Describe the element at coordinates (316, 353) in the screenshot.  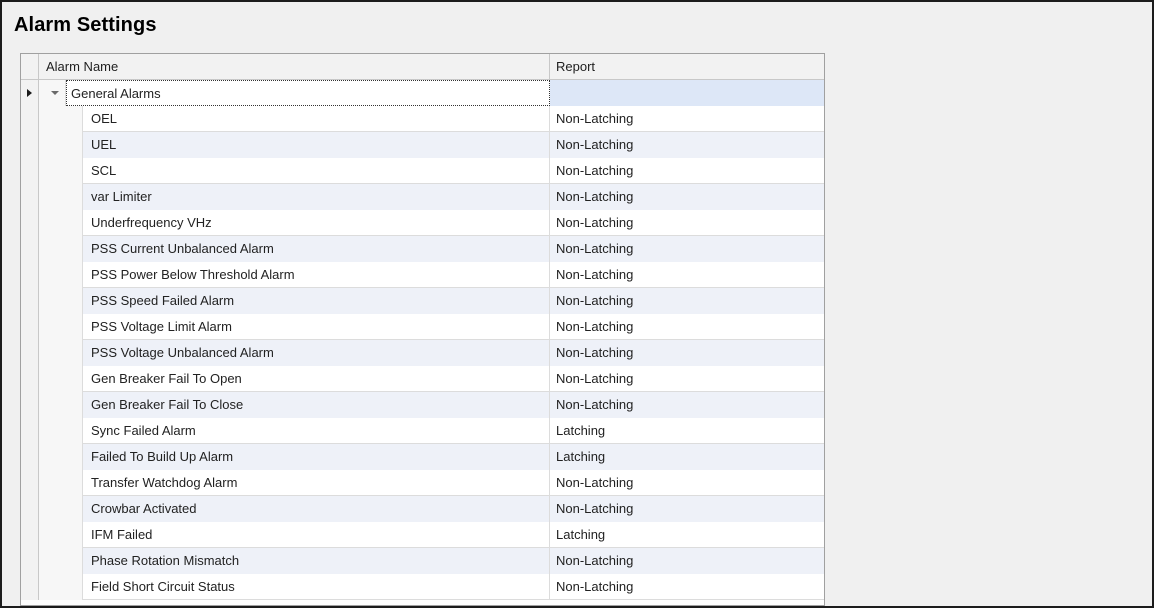
I see `alarm-name-cell: PSS Voltage Unbalanced Alarm` at that location.